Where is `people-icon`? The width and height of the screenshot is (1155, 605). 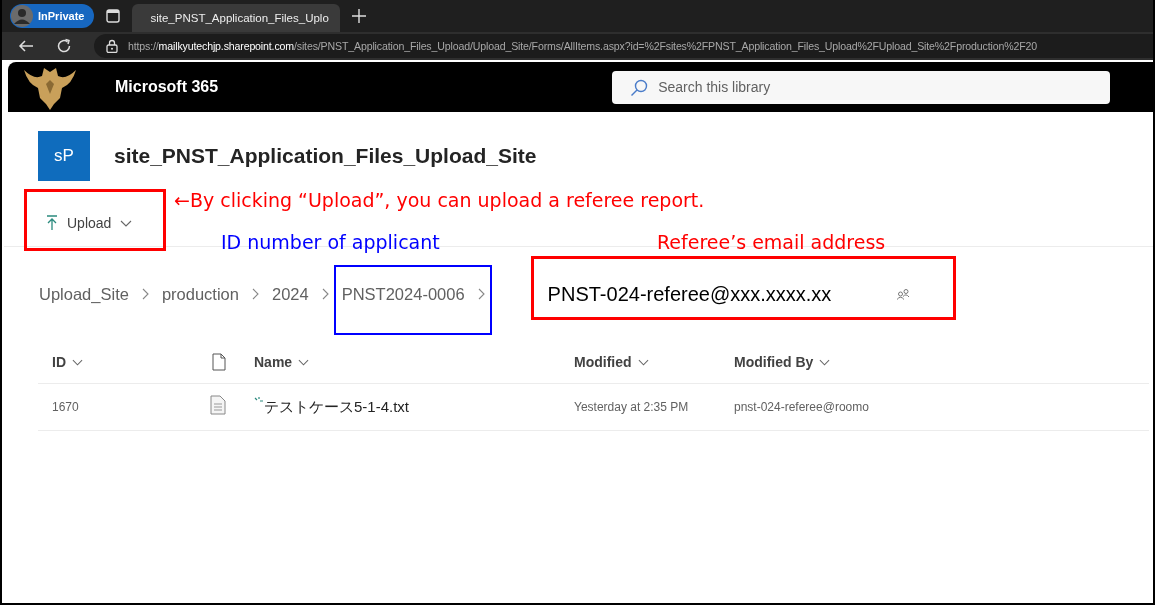 people-icon is located at coordinates (903, 294).